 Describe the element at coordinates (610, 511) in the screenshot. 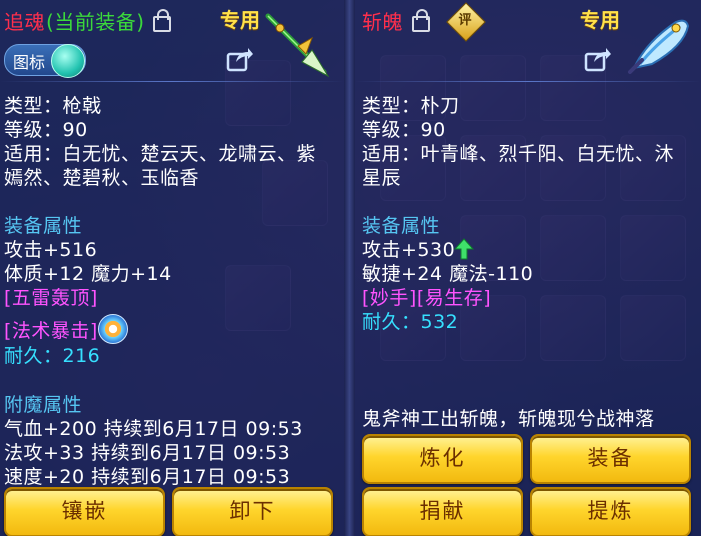

I see `extract-button: 提炼` at that location.